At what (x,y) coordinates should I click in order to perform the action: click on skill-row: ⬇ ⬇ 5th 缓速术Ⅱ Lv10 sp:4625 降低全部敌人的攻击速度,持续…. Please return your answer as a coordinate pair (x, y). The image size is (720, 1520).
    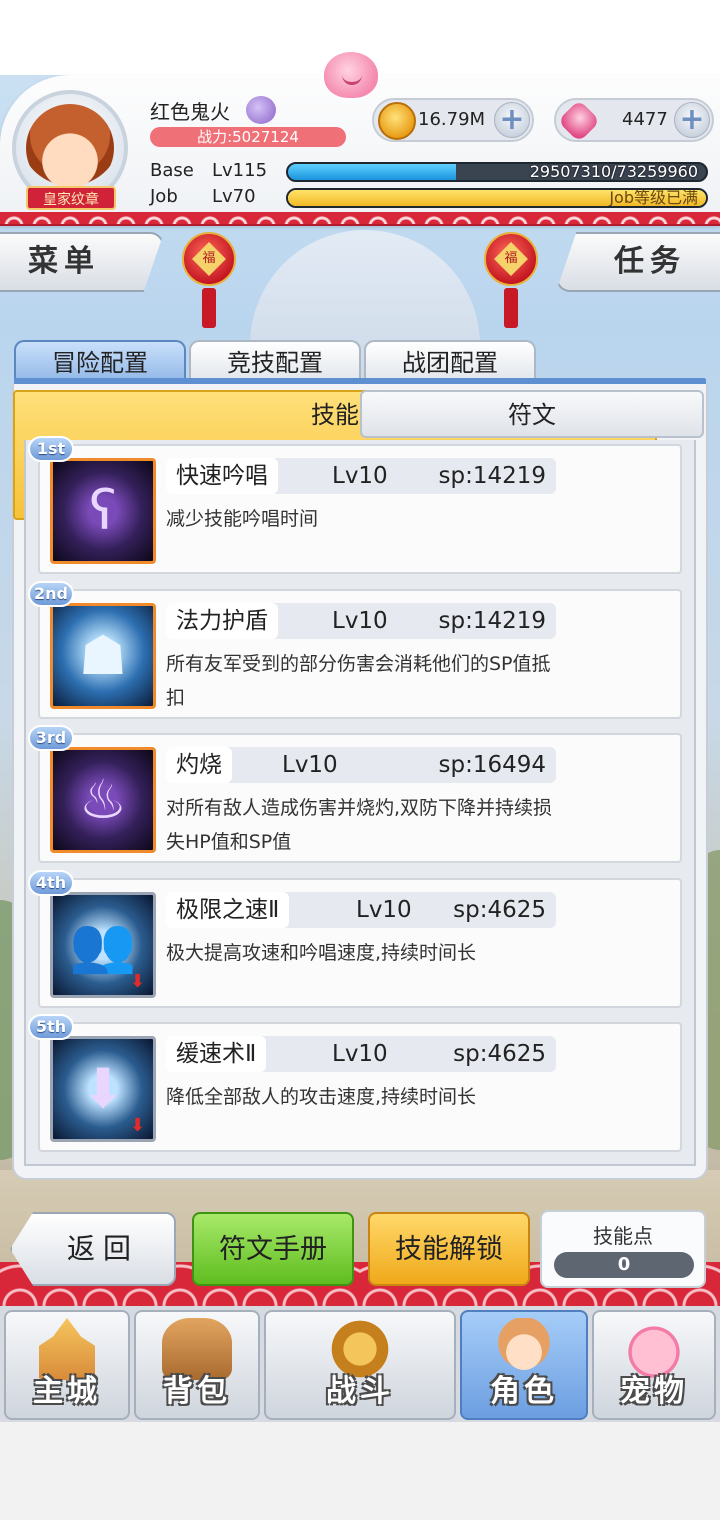
    Looking at the image, I should click on (355, 1083).